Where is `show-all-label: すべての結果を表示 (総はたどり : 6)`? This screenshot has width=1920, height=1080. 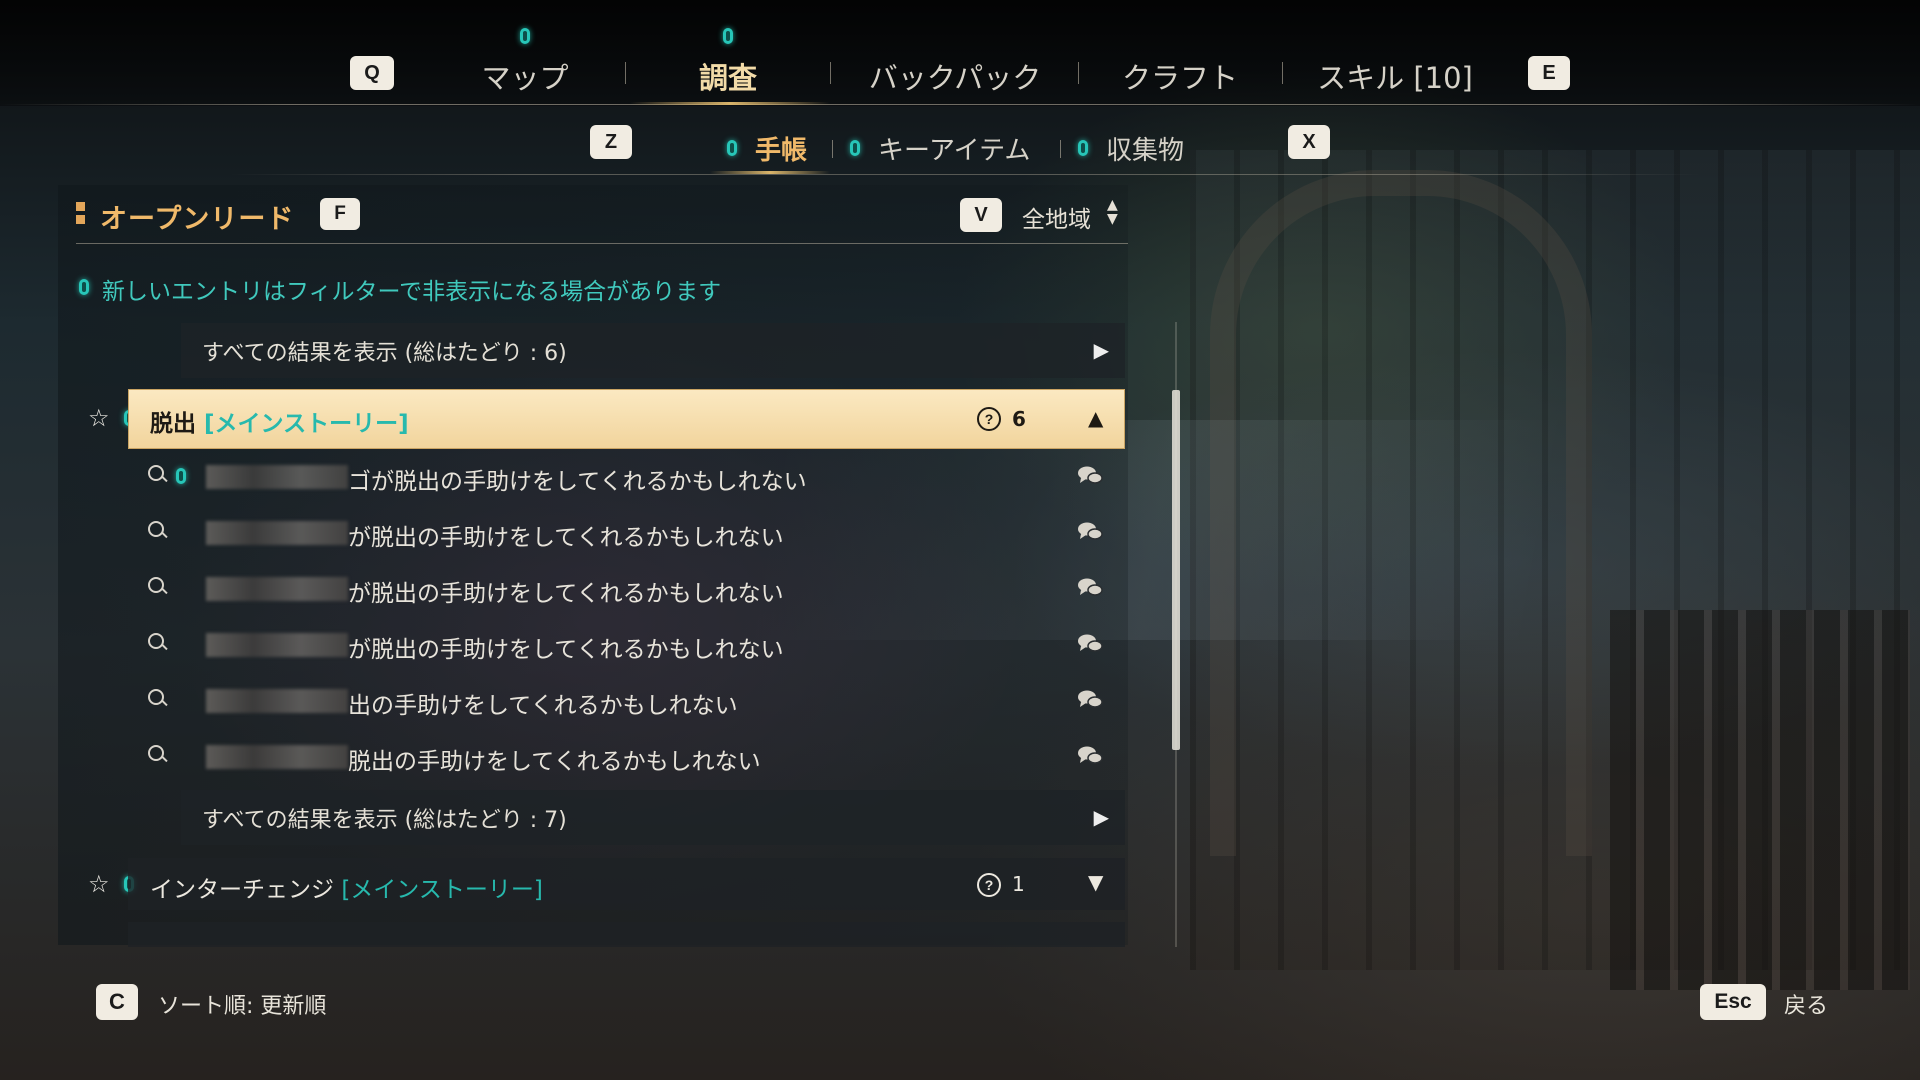
show-all-label: すべての結果を表示 (総はたどり : 6) is located at coordinates (384, 353).